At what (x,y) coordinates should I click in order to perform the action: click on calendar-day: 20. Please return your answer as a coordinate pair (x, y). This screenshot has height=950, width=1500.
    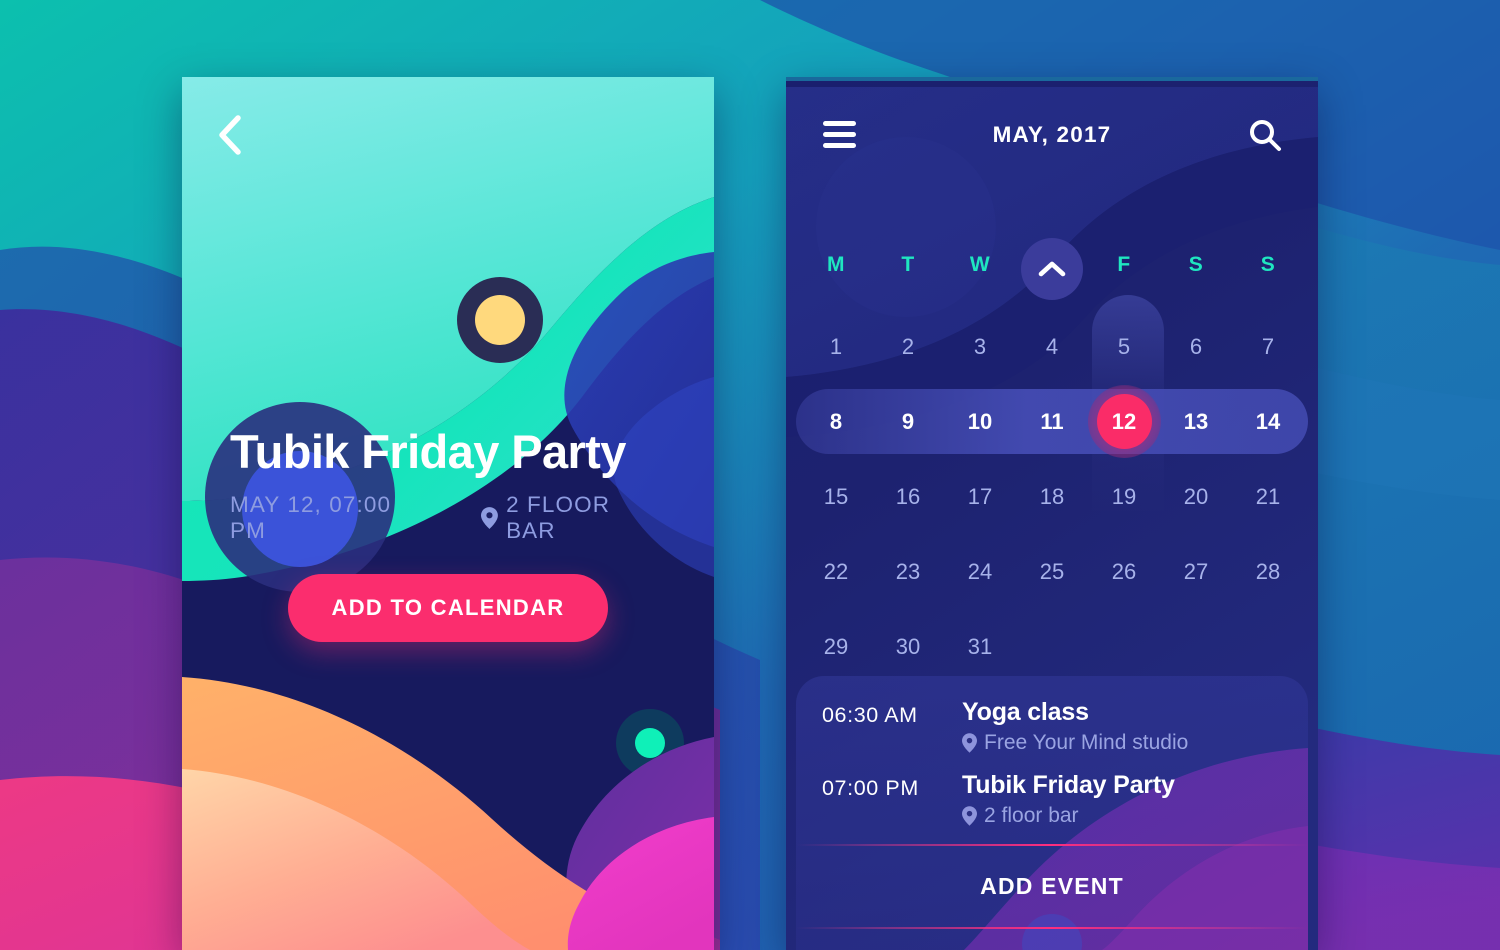
    Looking at the image, I should click on (1196, 496).